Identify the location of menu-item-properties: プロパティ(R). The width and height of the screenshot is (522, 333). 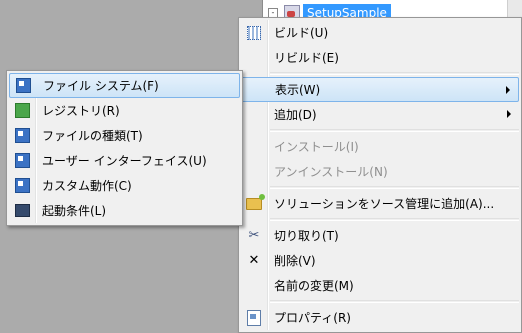
(380, 317).